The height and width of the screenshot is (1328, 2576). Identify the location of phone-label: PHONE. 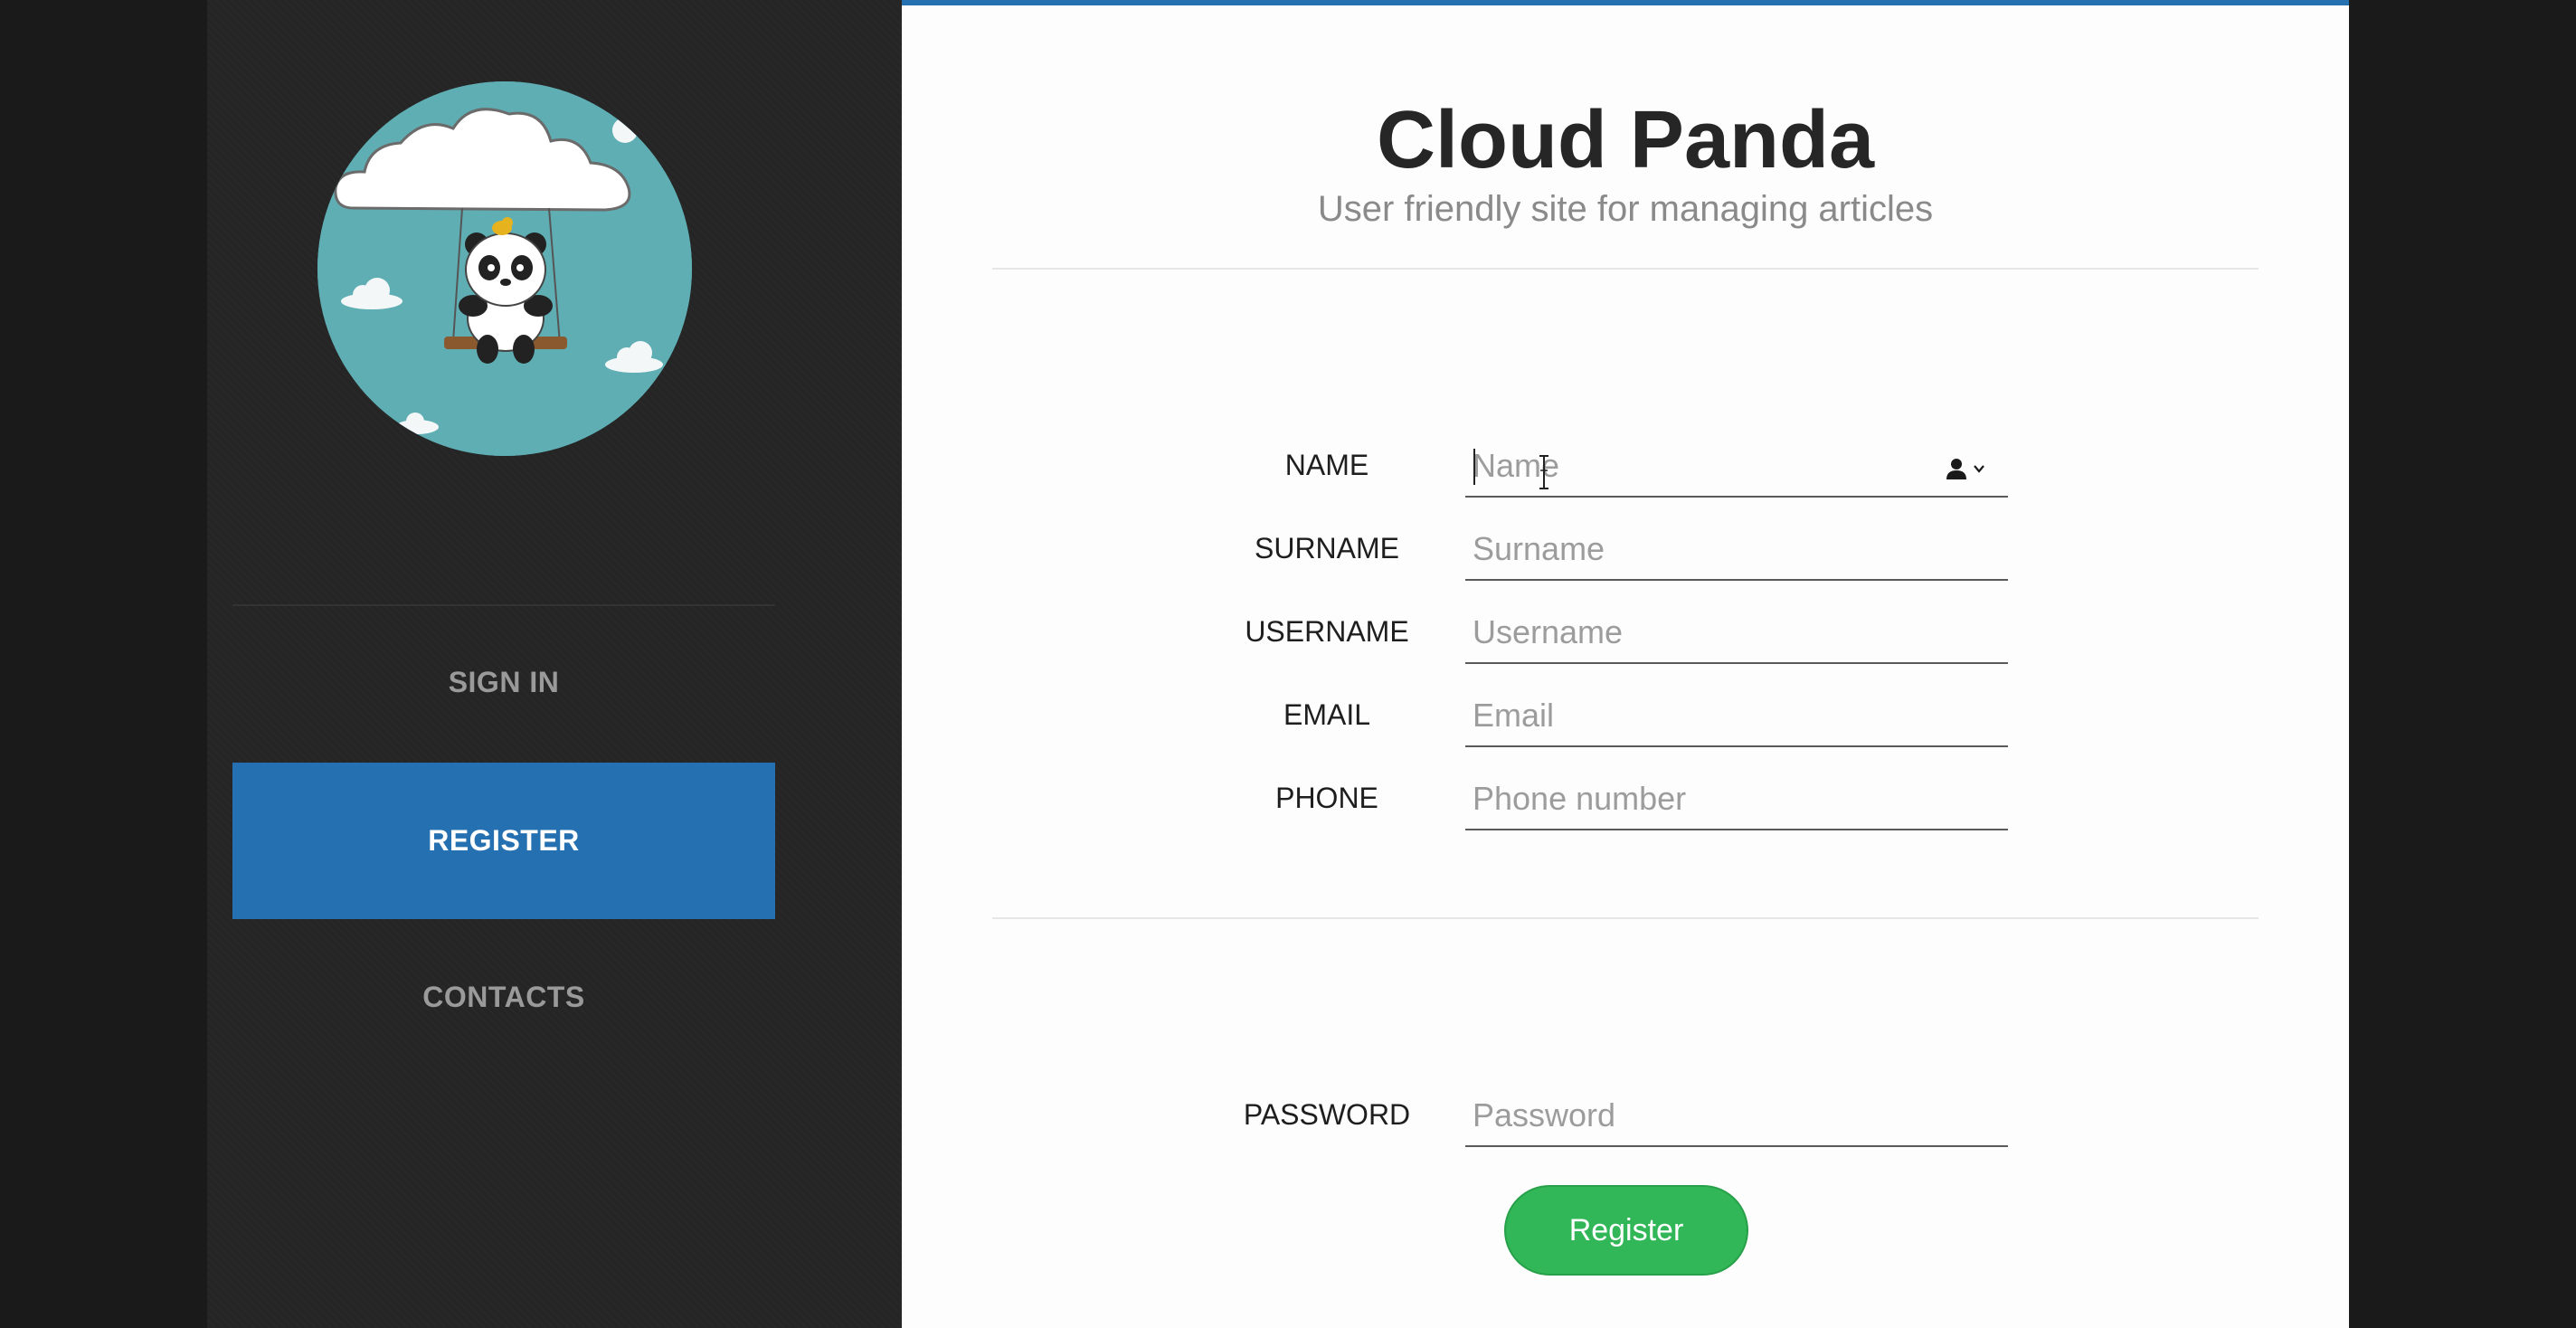
(1326, 798).